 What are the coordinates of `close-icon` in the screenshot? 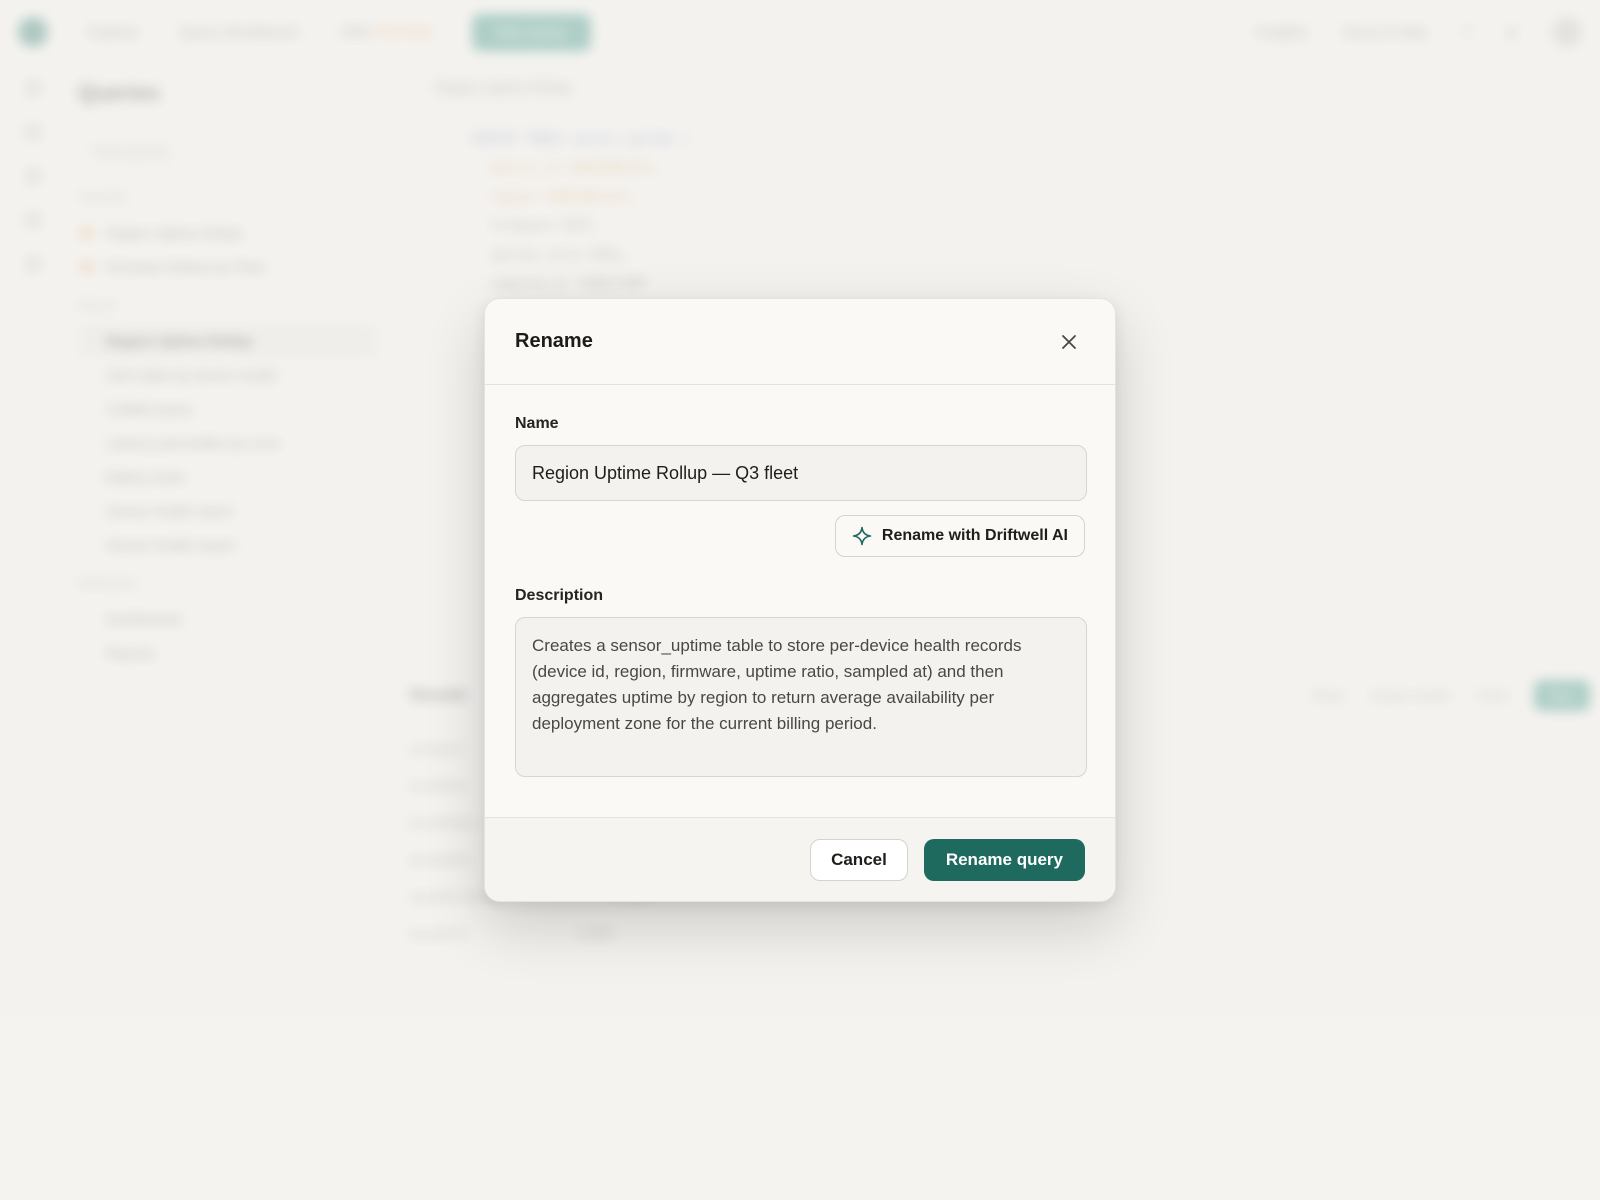 It's located at (1069, 341).